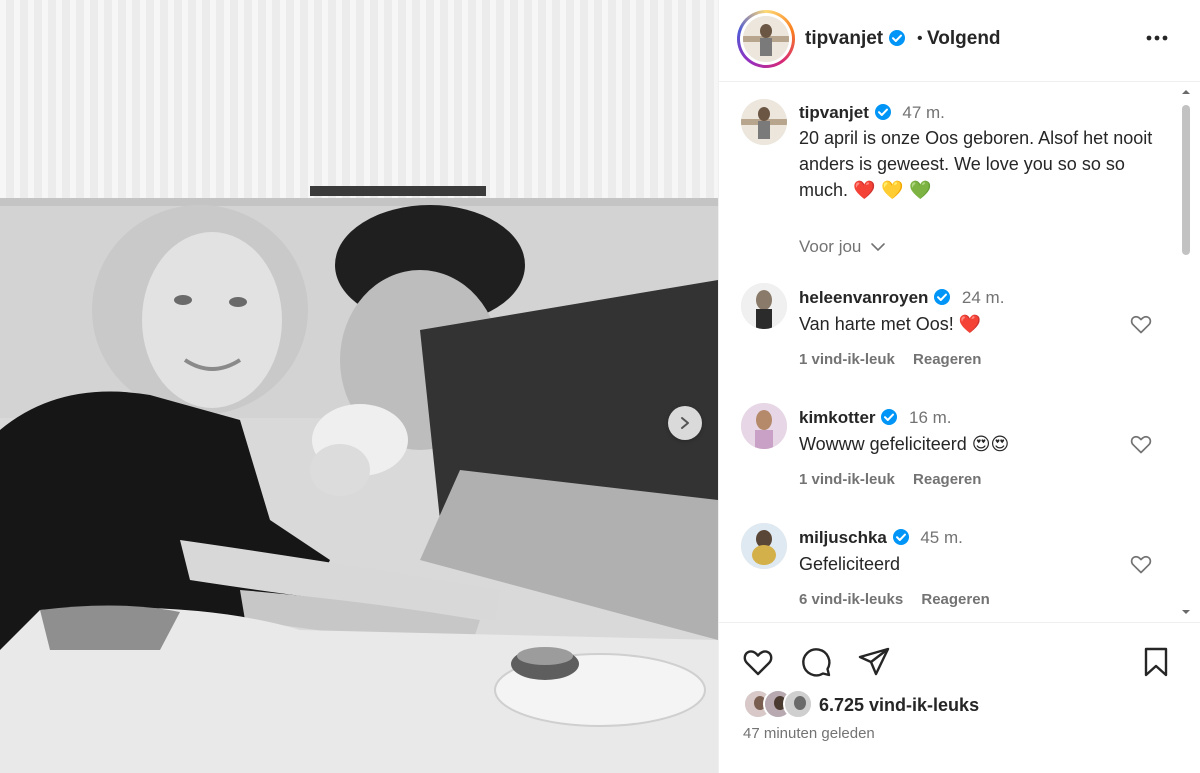  Describe the element at coordinates (899, 705) in the screenshot. I see `likes-count: 6.725 vind-ik-leuks` at that location.